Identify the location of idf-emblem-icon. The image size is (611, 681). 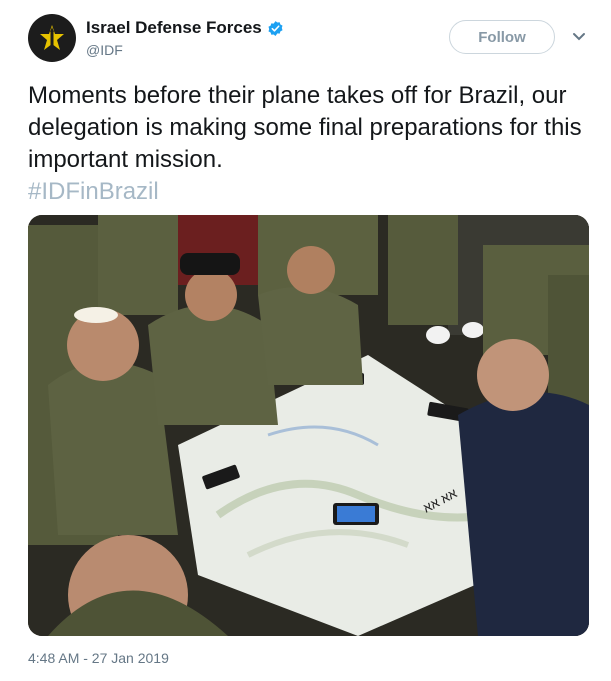
(52, 37).